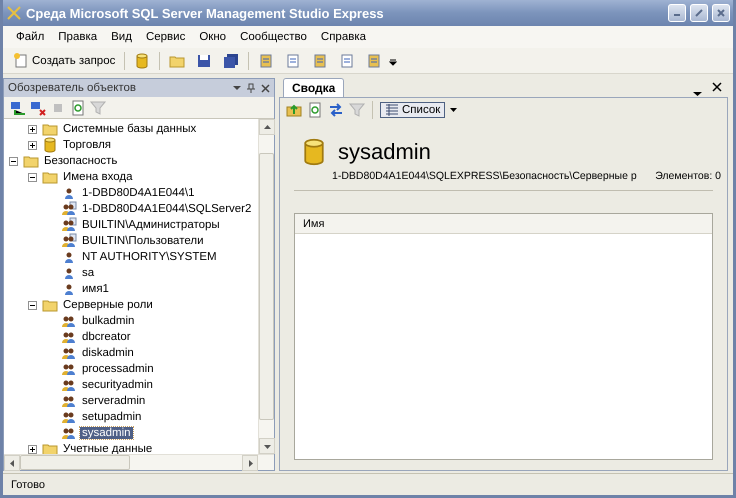 The image size is (736, 498). Describe the element at coordinates (503, 224) in the screenshot. I see `column-header: Имя` at that location.